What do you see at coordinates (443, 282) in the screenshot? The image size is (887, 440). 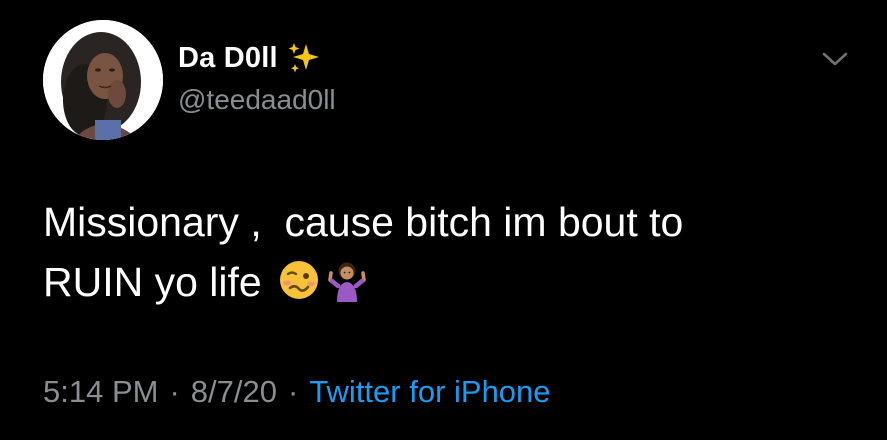 I see `tweet-text-line-2: RUIN yo life` at bounding box center [443, 282].